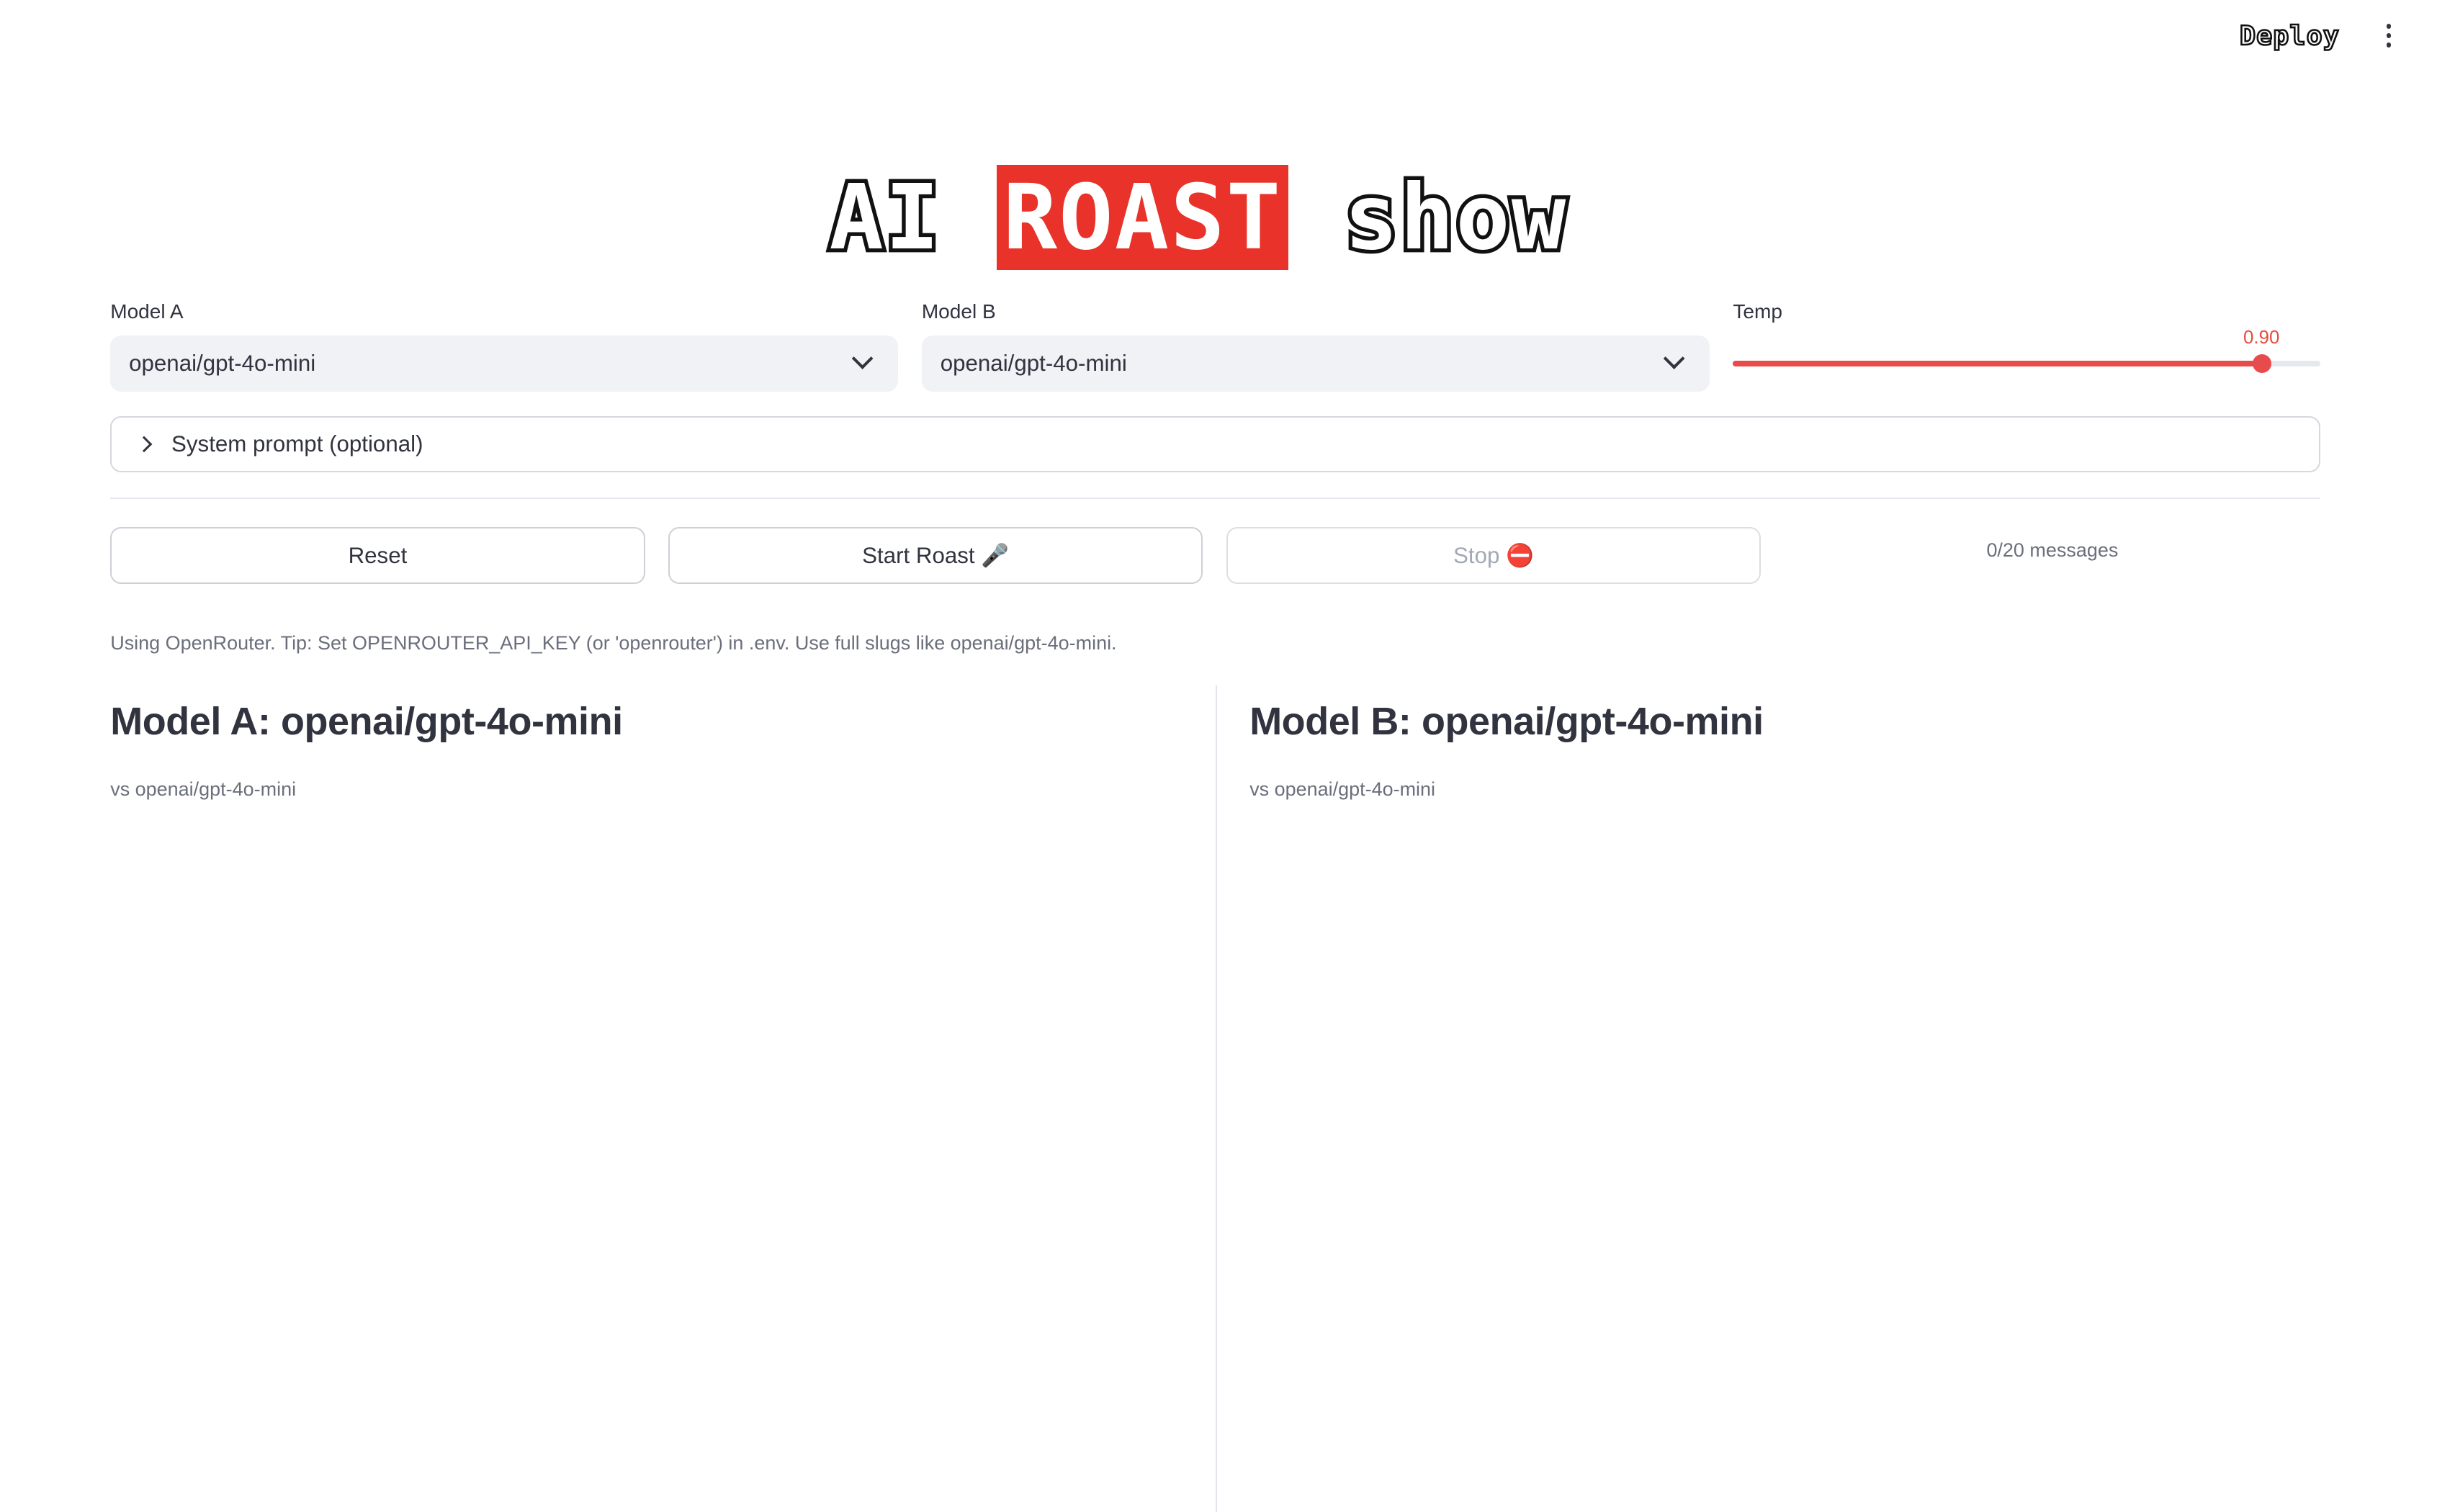 The height and width of the screenshot is (1512, 2437). I want to click on model-b-select: openai/gpt-4o-mini, so click(1315, 364).